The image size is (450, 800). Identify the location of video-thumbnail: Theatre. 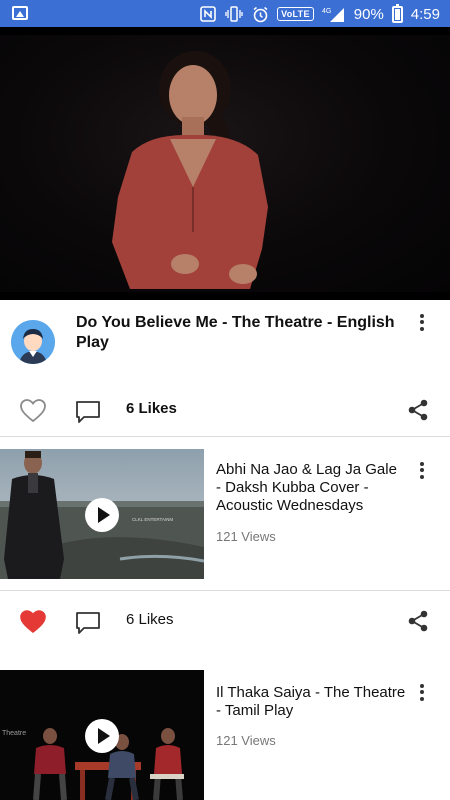
(102, 735).